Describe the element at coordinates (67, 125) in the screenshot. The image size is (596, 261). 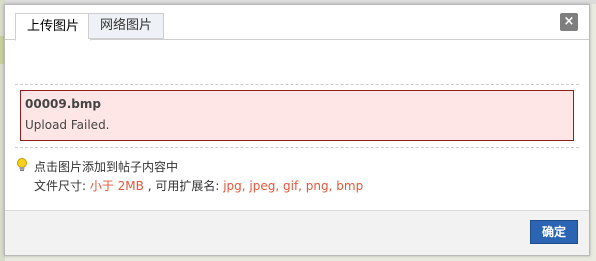
I see `upload-status: Upload Failed.` at that location.